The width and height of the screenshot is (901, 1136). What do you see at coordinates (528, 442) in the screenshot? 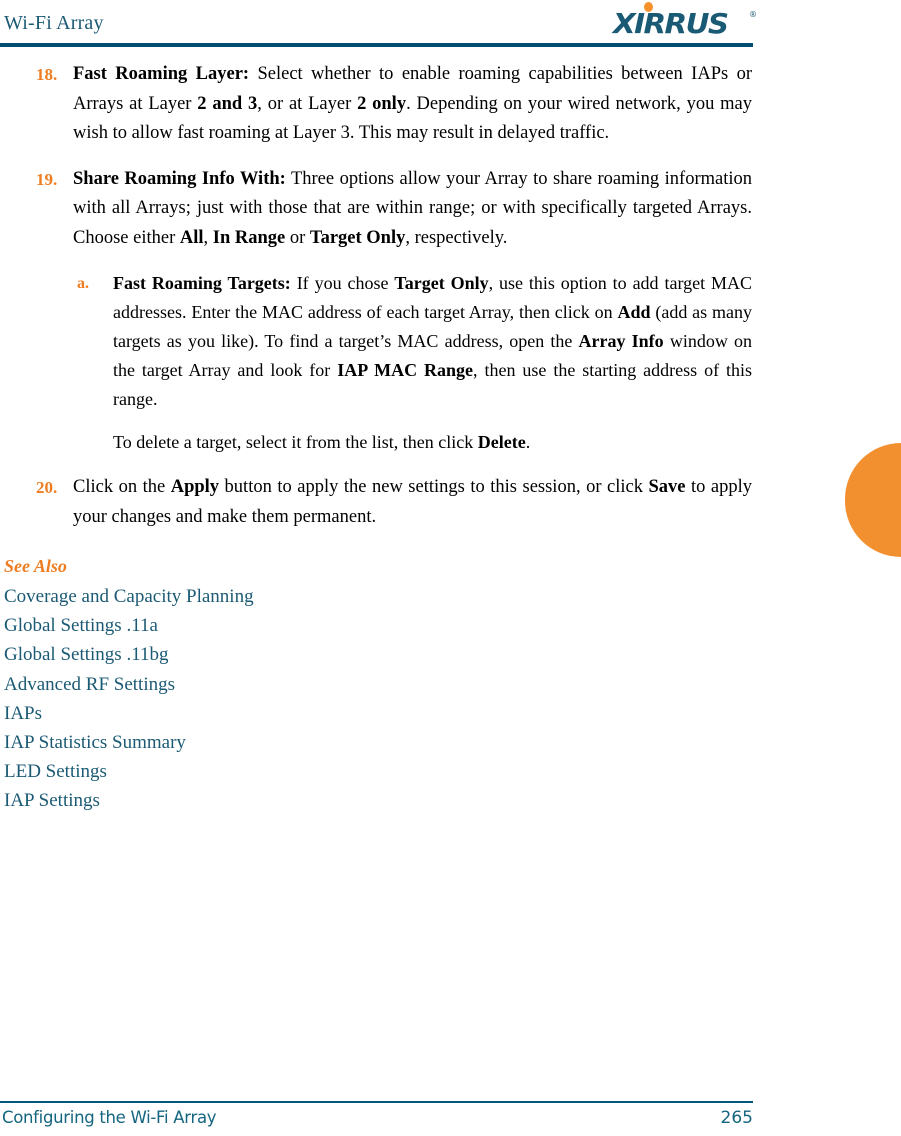
I see `body-text: .` at bounding box center [528, 442].